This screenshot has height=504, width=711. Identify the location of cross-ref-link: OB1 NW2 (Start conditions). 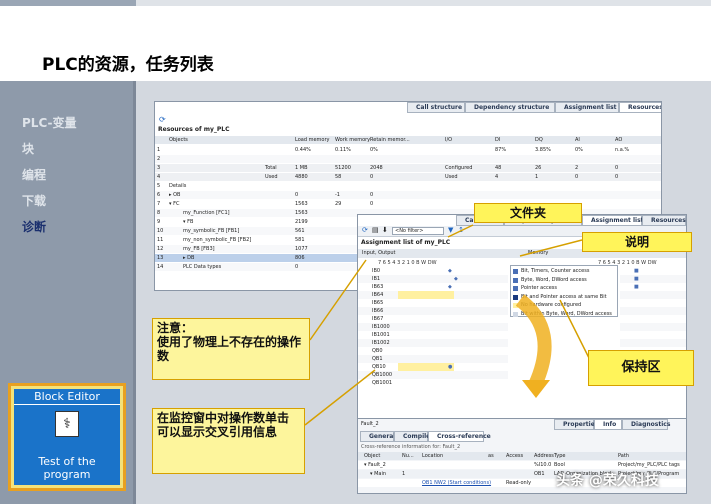
(456, 483).